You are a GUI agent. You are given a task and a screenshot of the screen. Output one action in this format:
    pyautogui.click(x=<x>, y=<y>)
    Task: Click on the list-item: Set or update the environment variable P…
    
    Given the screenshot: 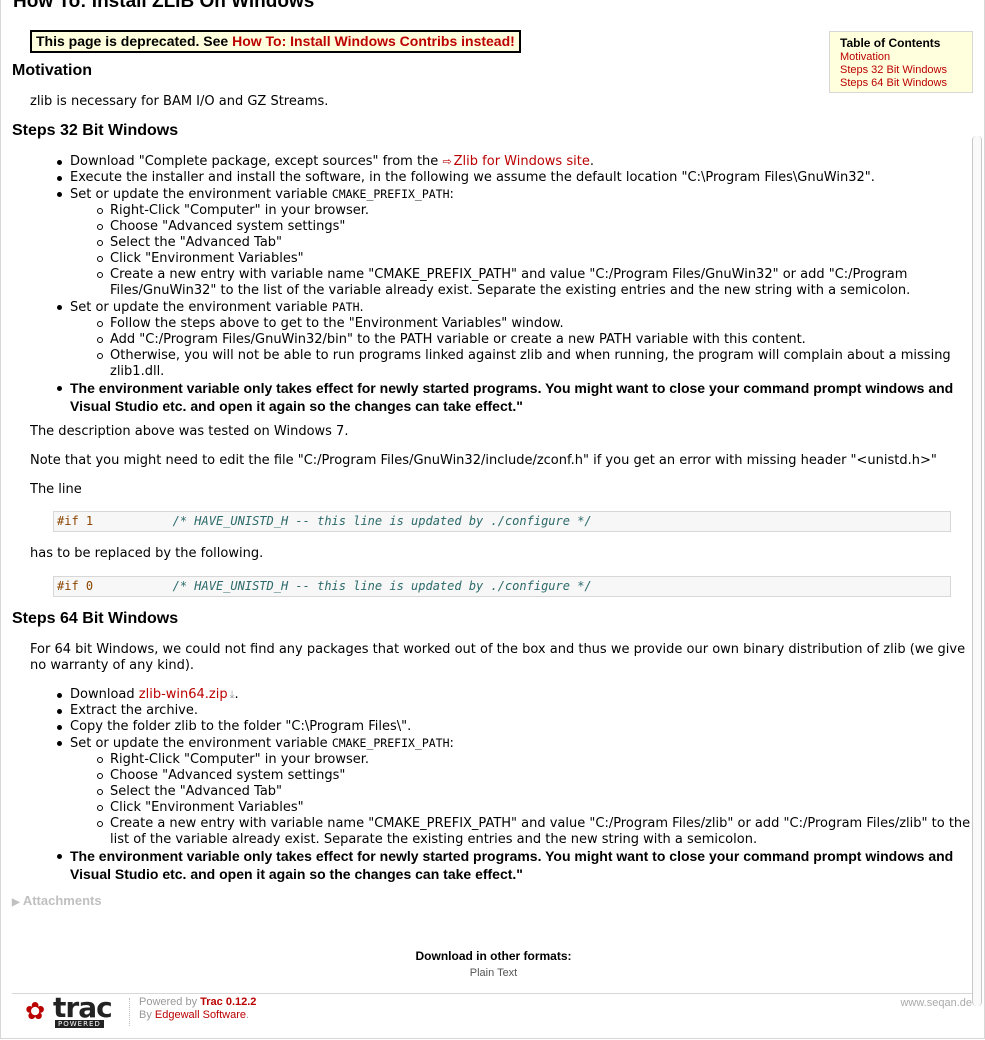 What is the action you would take?
    pyautogui.click(x=513, y=339)
    